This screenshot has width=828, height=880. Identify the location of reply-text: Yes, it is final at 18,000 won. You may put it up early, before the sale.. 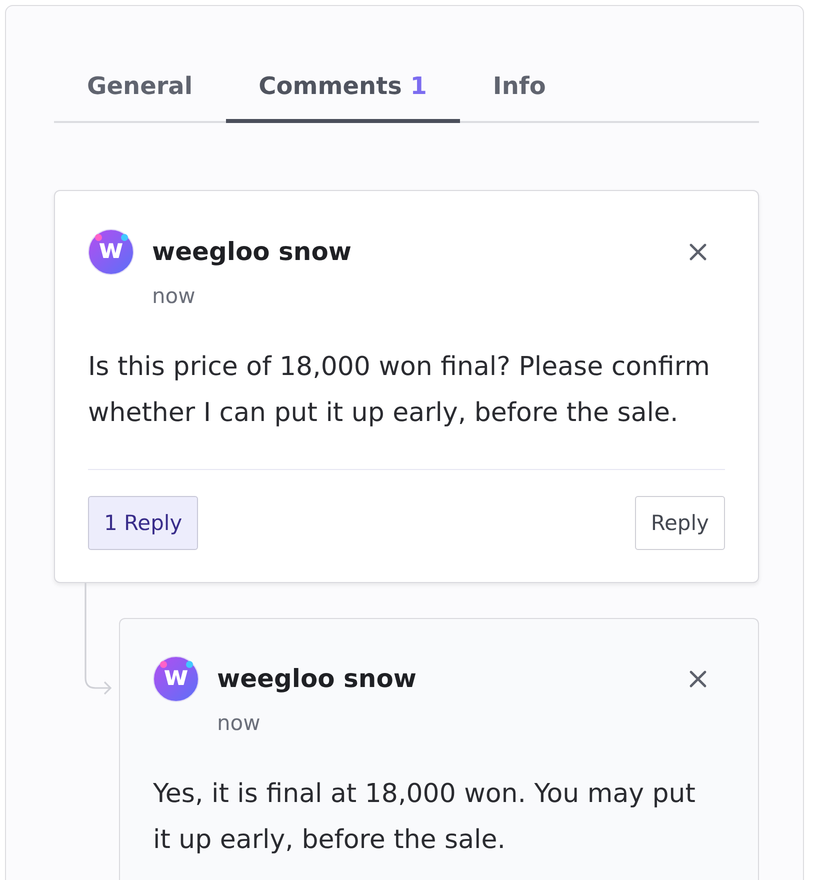
(424, 817).